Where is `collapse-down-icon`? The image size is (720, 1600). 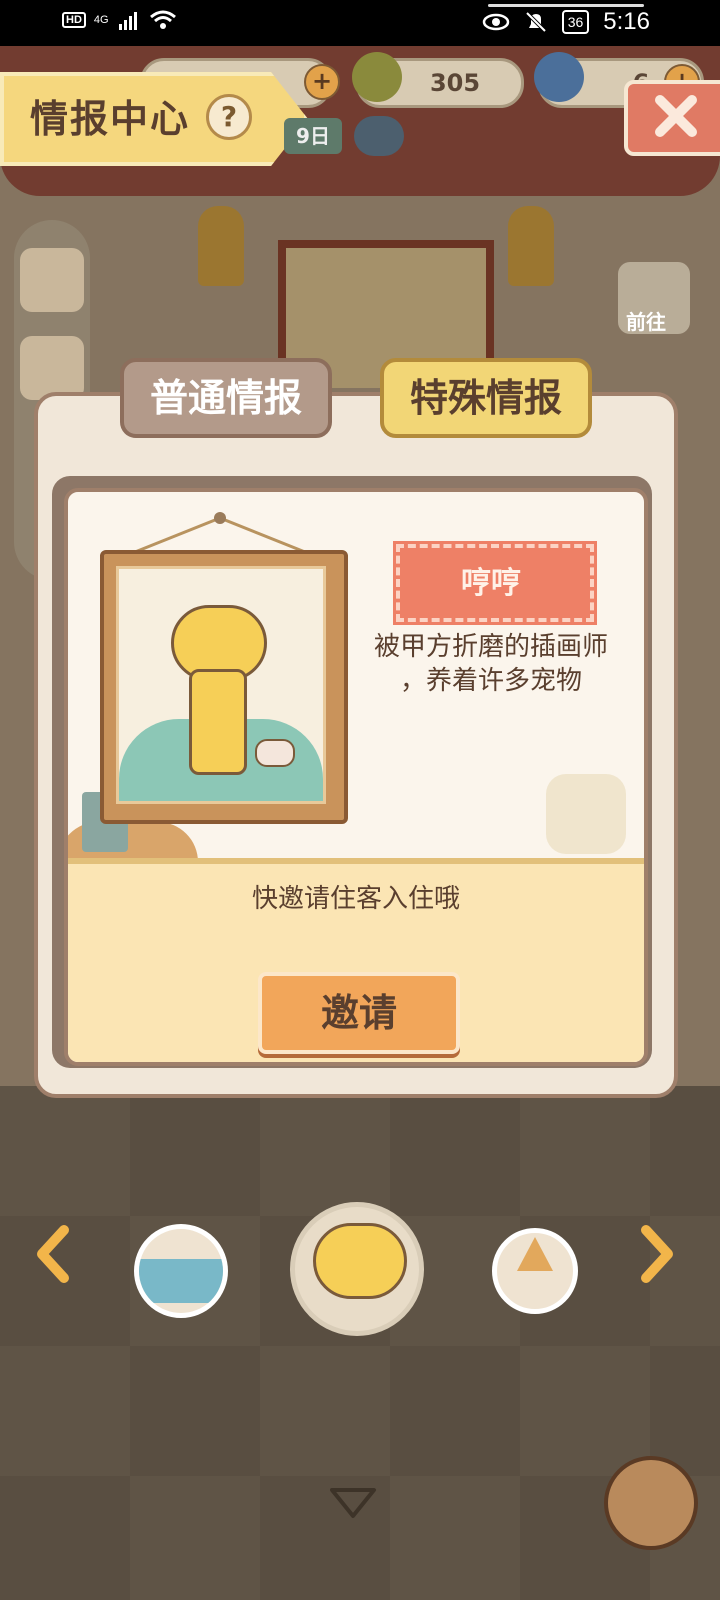
collapse-down-icon is located at coordinates (353, 1504).